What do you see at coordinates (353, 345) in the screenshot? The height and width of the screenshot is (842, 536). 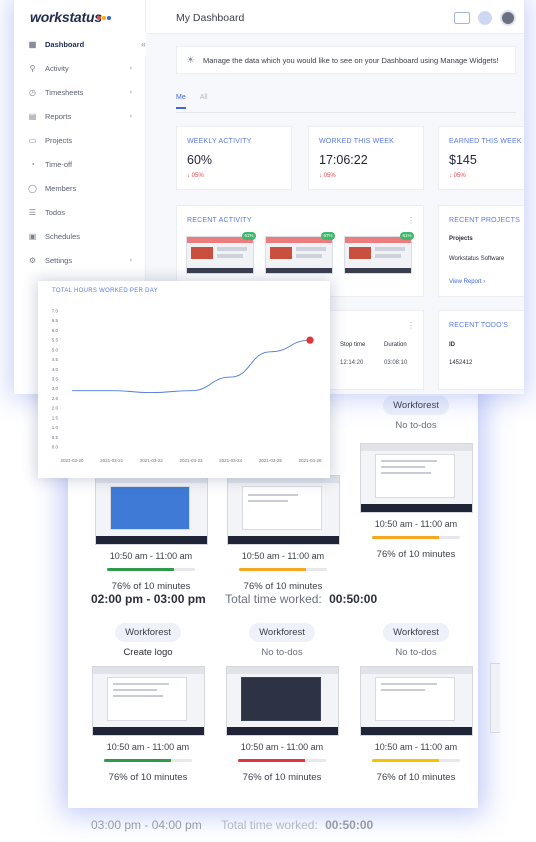 I see `column-header-stop-time: Stop time` at bounding box center [353, 345].